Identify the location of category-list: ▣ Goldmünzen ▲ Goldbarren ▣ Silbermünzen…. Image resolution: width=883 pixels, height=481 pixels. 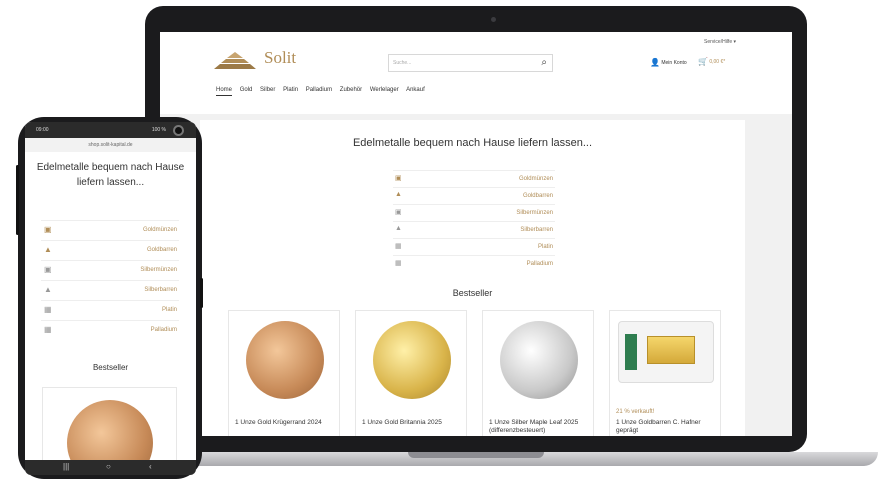
(474, 221).